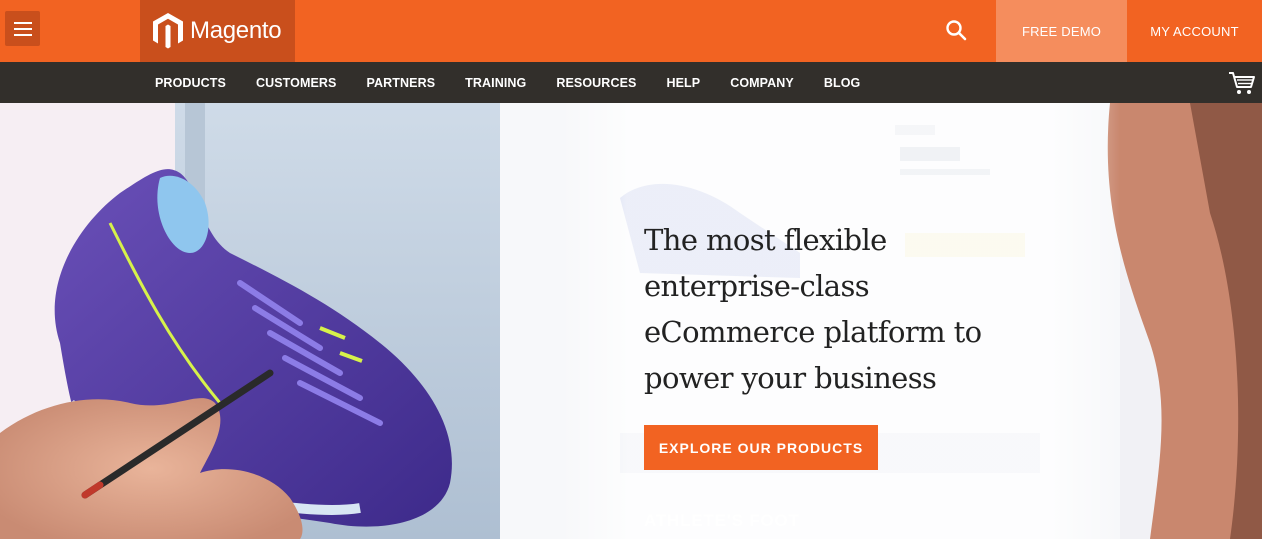 The width and height of the screenshot is (1262, 539). I want to click on search-icon, so click(956, 30).